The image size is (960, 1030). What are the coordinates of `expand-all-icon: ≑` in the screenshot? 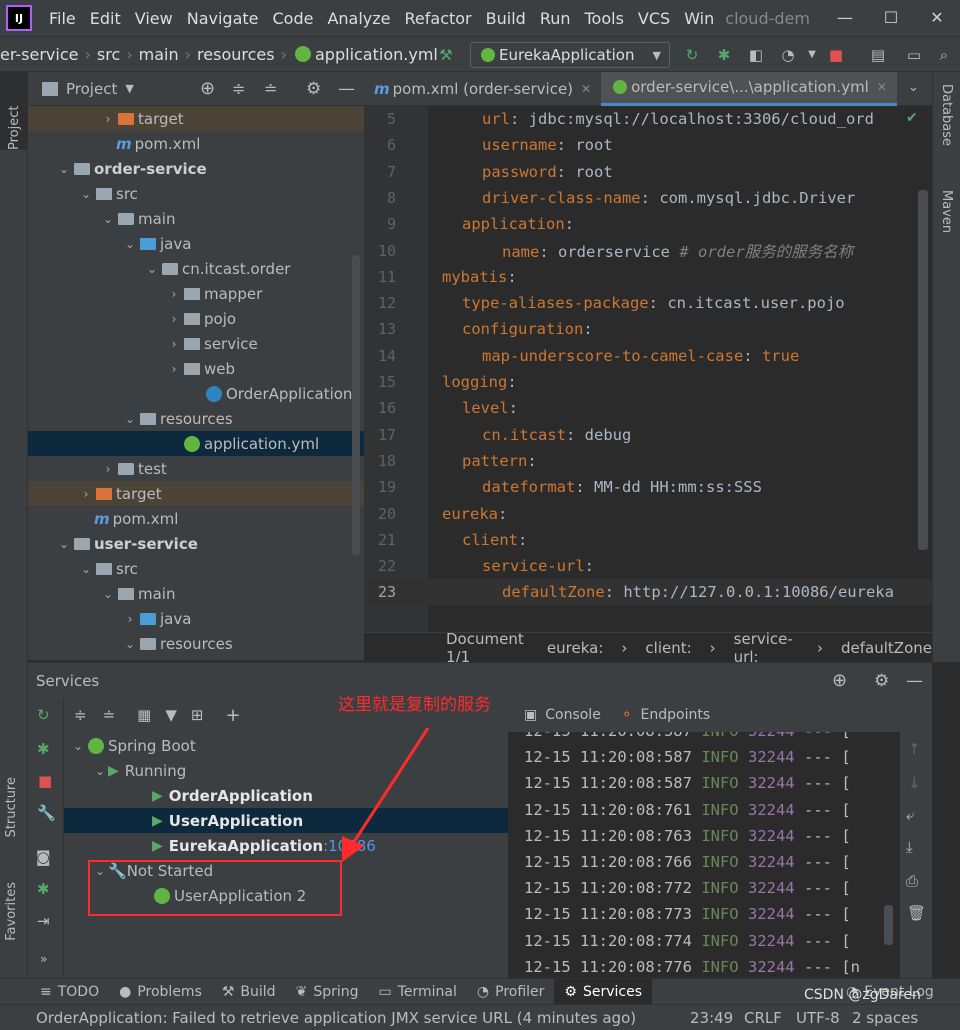 It's located at (238, 88).